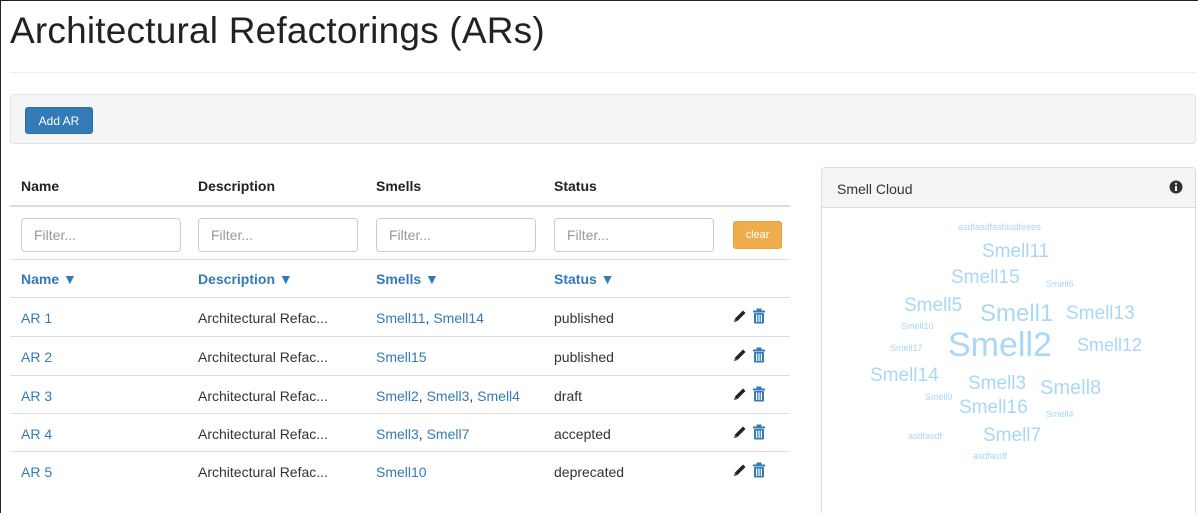 The height and width of the screenshot is (513, 1198). I want to click on column-header-smells: Smells, so click(399, 186).